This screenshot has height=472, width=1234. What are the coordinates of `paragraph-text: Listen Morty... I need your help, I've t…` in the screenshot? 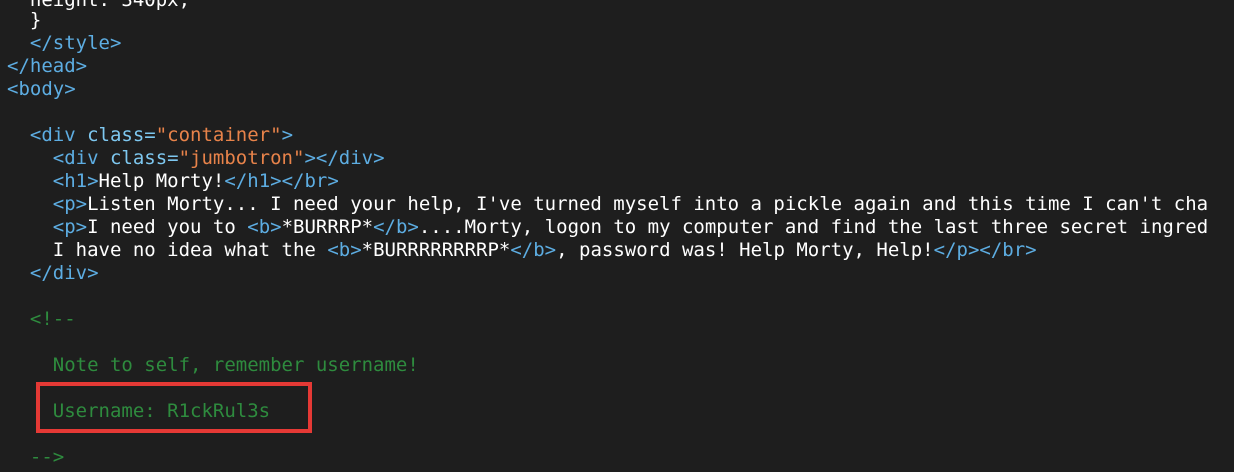 It's located at (648, 204).